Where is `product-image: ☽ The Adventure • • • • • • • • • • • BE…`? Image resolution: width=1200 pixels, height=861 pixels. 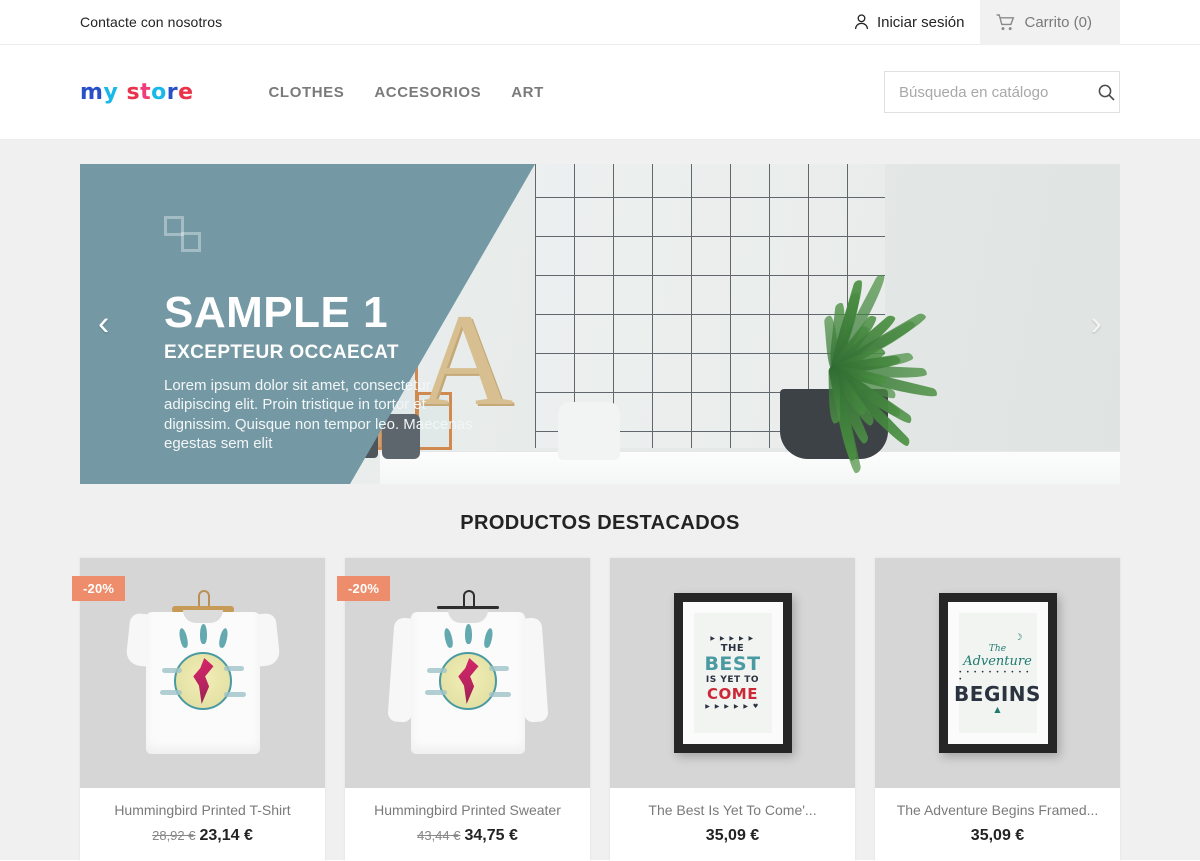 product-image: ☽ The Adventure • • • • • • • • • • • BE… is located at coordinates (997, 673).